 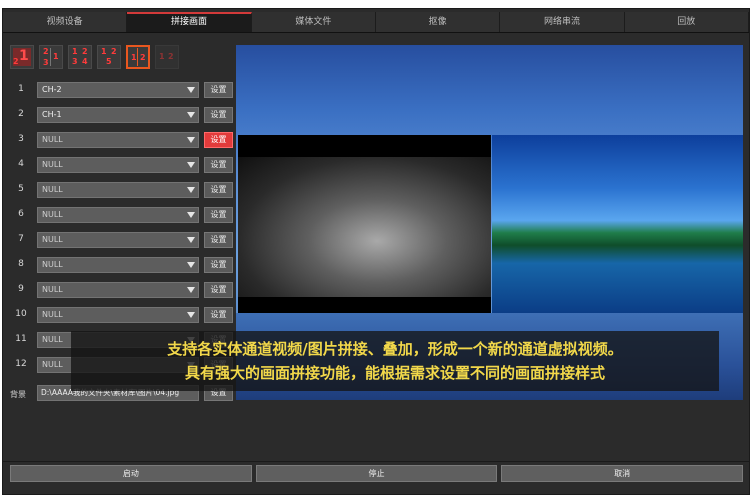 I want to click on layout-side-by-side-icon: 1 2, so click(x=138, y=57).